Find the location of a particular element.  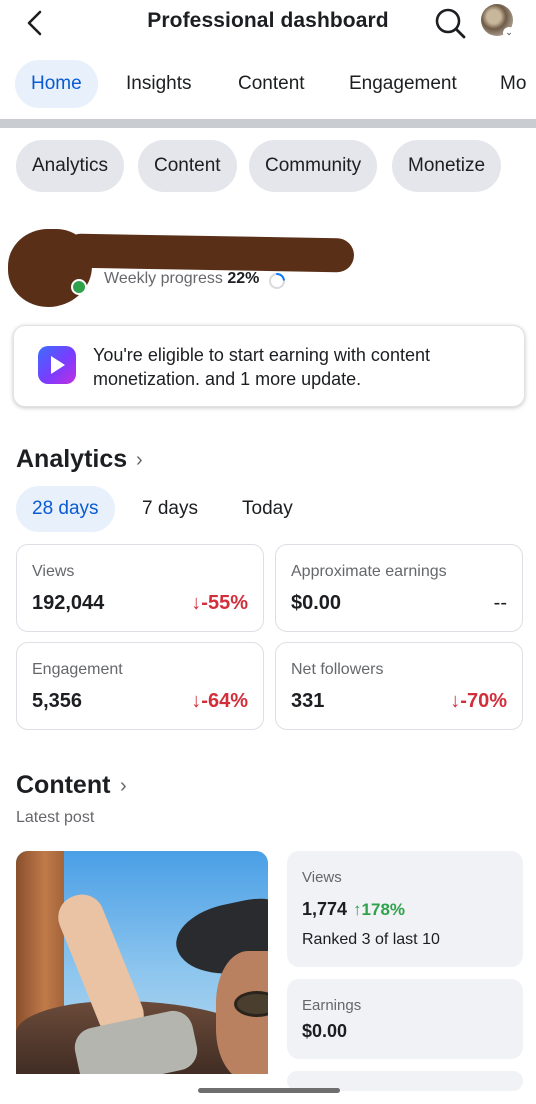

content-title: Content is located at coordinates (63, 785).